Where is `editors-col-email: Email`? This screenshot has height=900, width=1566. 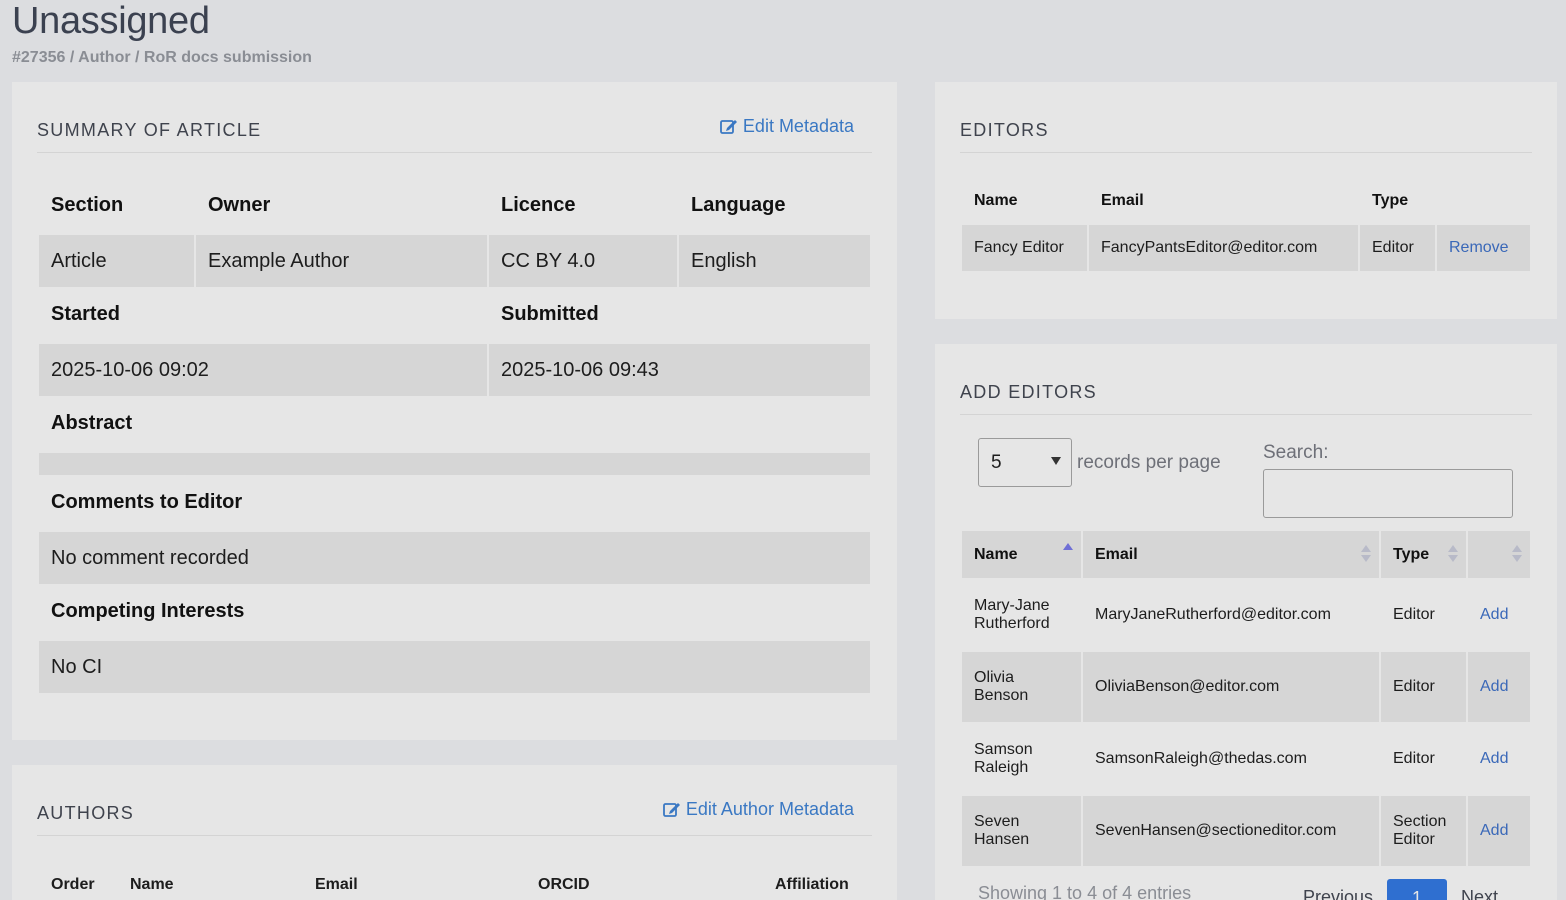
editors-col-email: Email is located at coordinates (1122, 200).